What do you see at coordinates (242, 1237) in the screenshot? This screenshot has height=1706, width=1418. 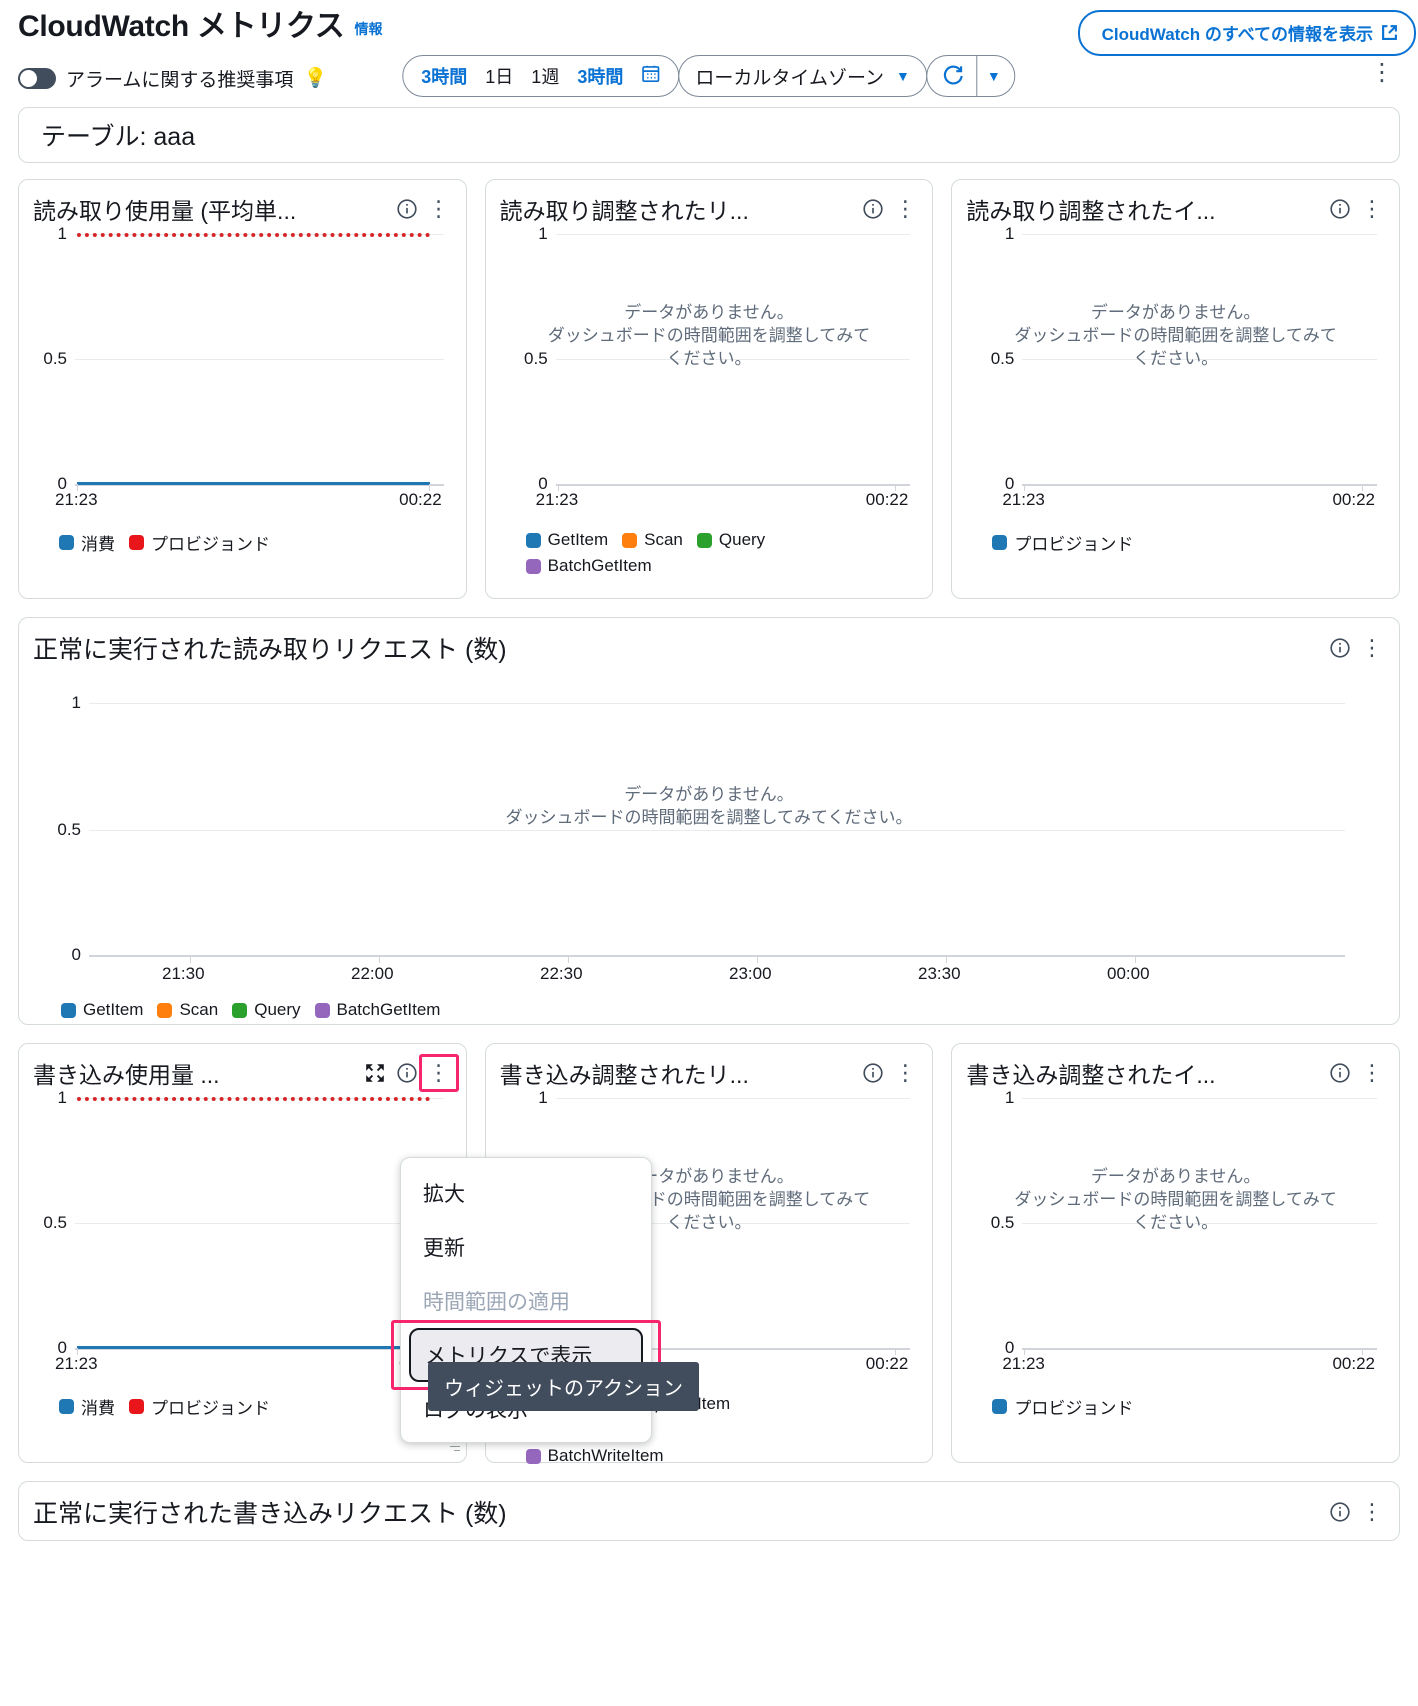 I see `chart-write-usage: 1 0.5 0 21:23 00:22` at bounding box center [242, 1237].